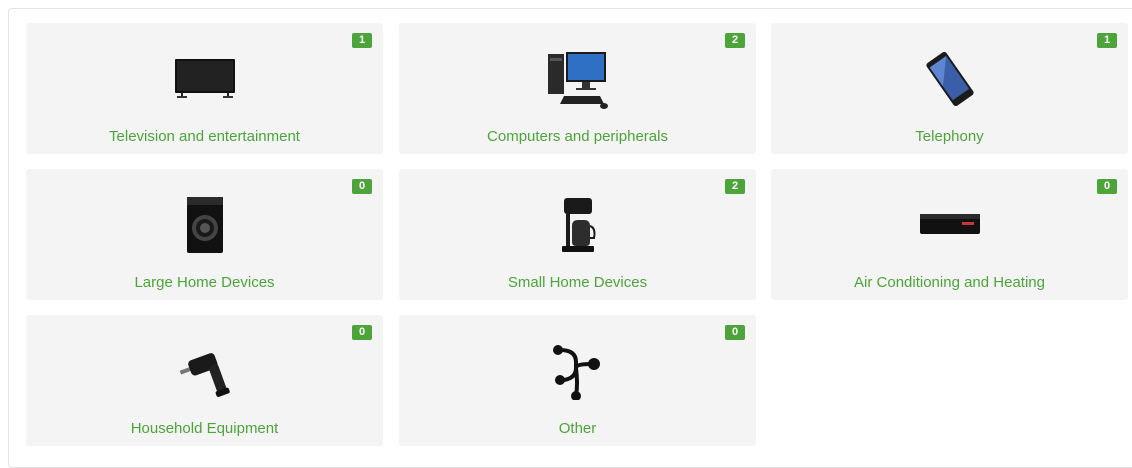 This screenshot has height=468, width=1132. I want to click on category-card-household-equipment: 0 Household Equipment, so click(204, 380).